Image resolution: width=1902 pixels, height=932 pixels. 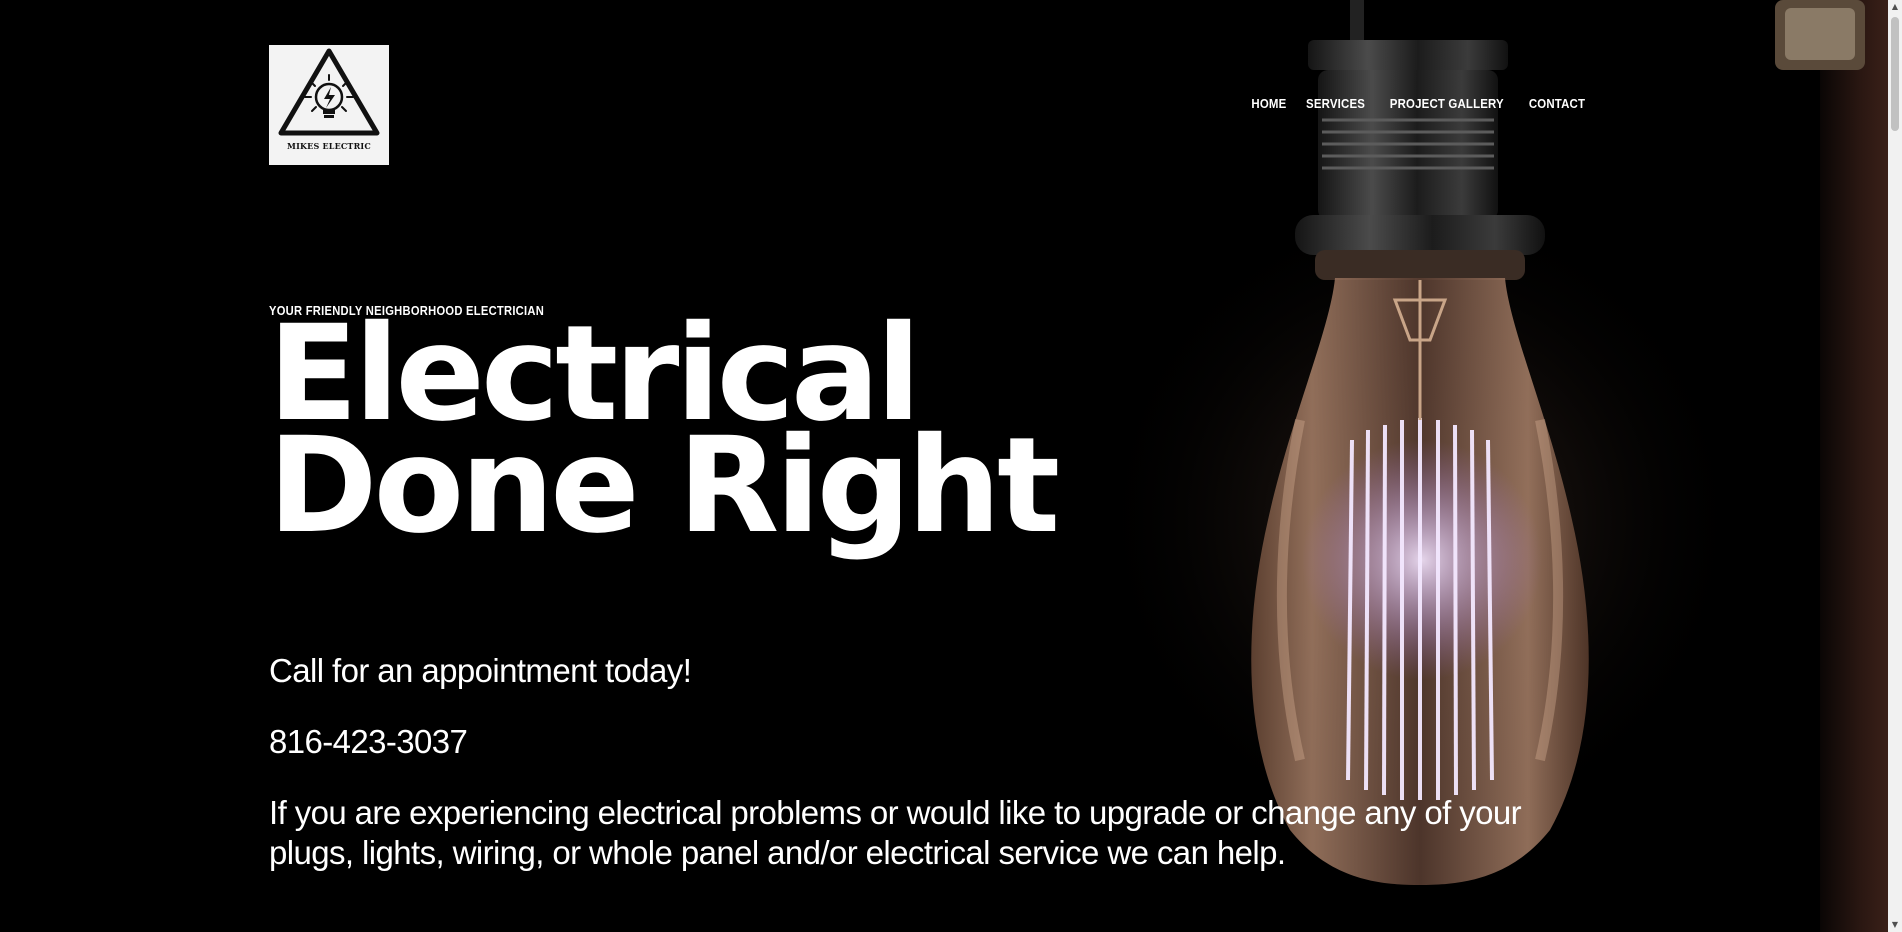 What do you see at coordinates (1895, 7) in the screenshot?
I see `triangle-up-icon: ▲` at bounding box center [1895, 7].